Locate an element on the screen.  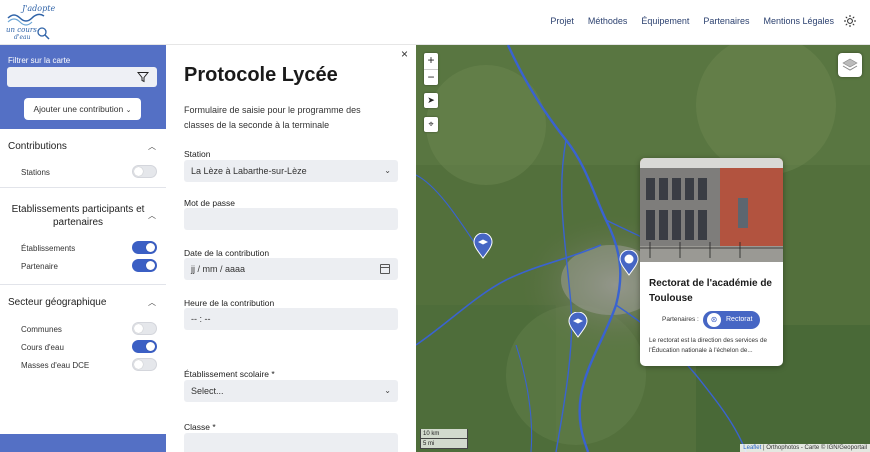
partner-marker-icon is located at coordinates (629, 263).